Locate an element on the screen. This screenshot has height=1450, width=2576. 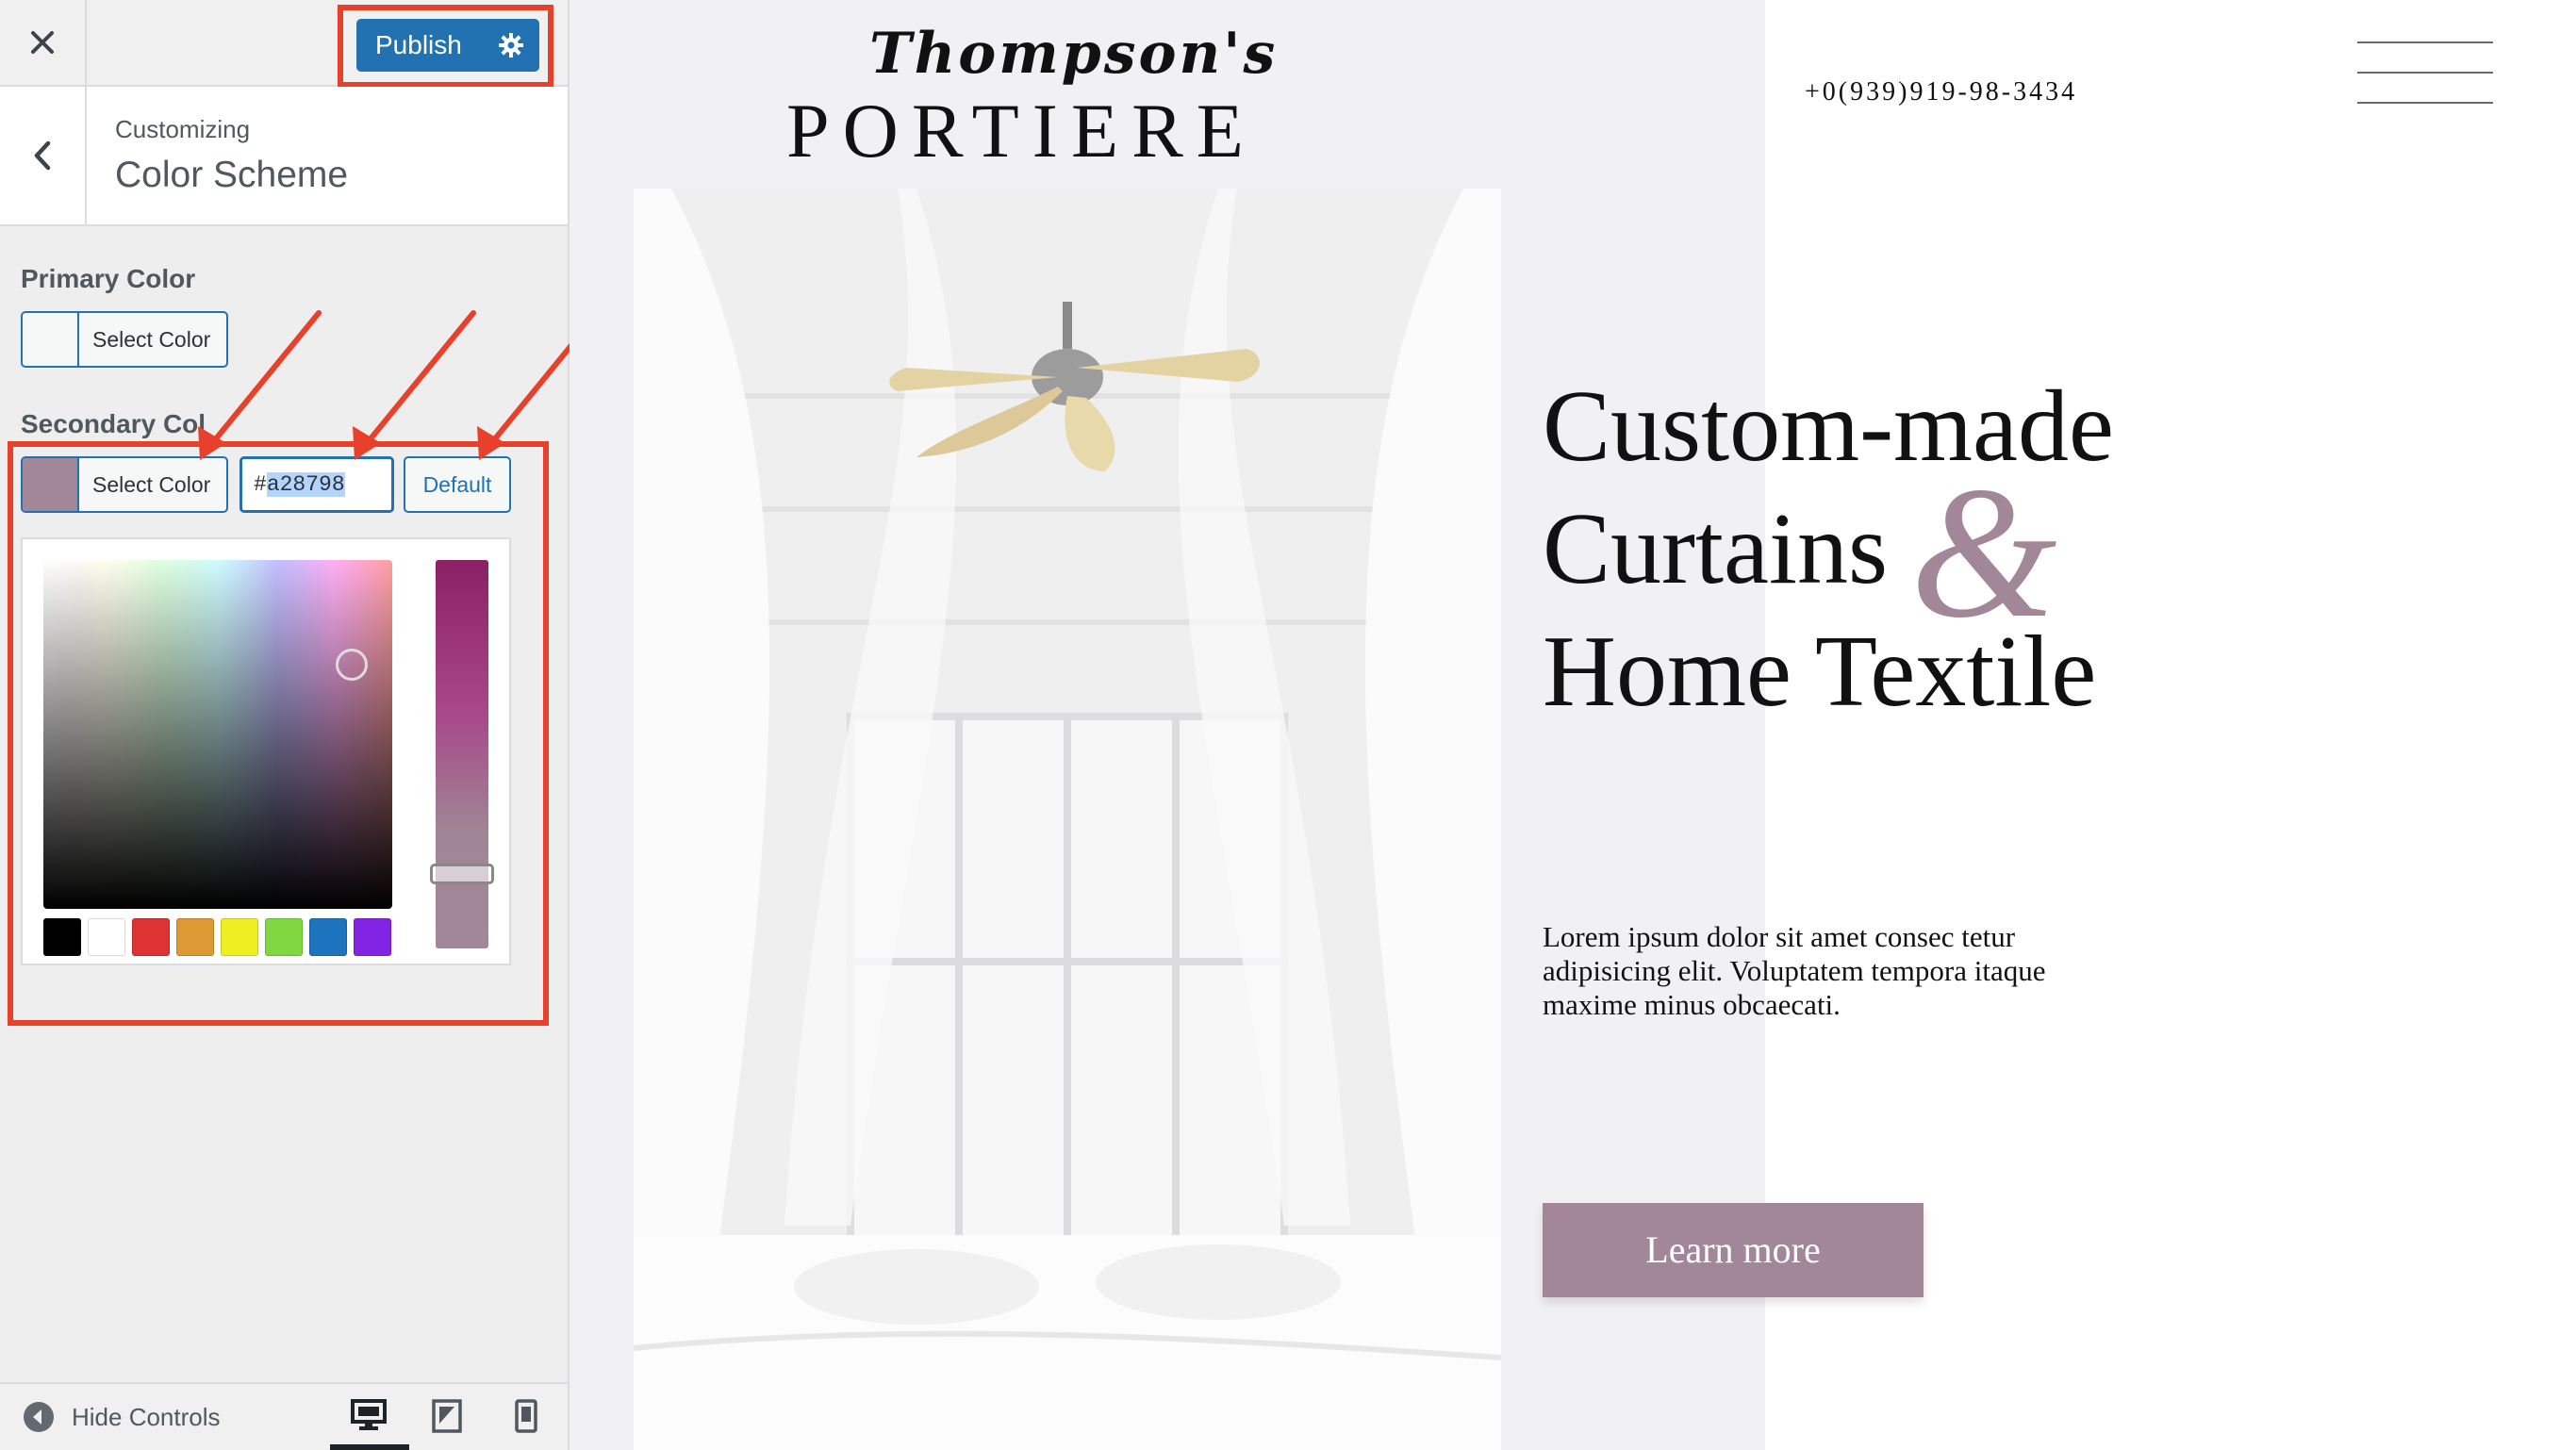
preview-desktop-button is located at coordinates (369, 1417).